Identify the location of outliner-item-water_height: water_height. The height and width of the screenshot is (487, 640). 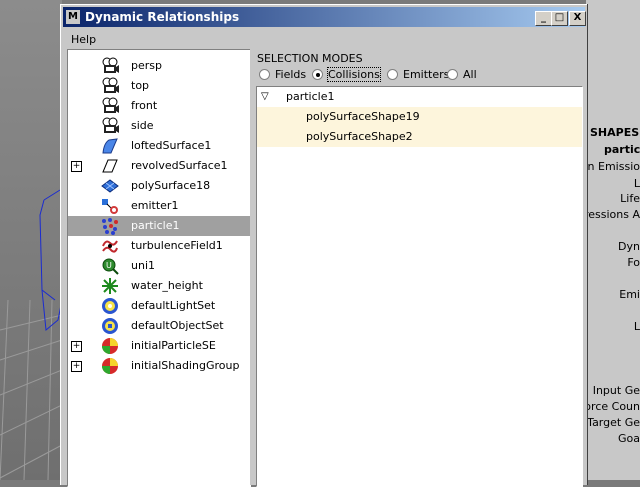
(159, 286).